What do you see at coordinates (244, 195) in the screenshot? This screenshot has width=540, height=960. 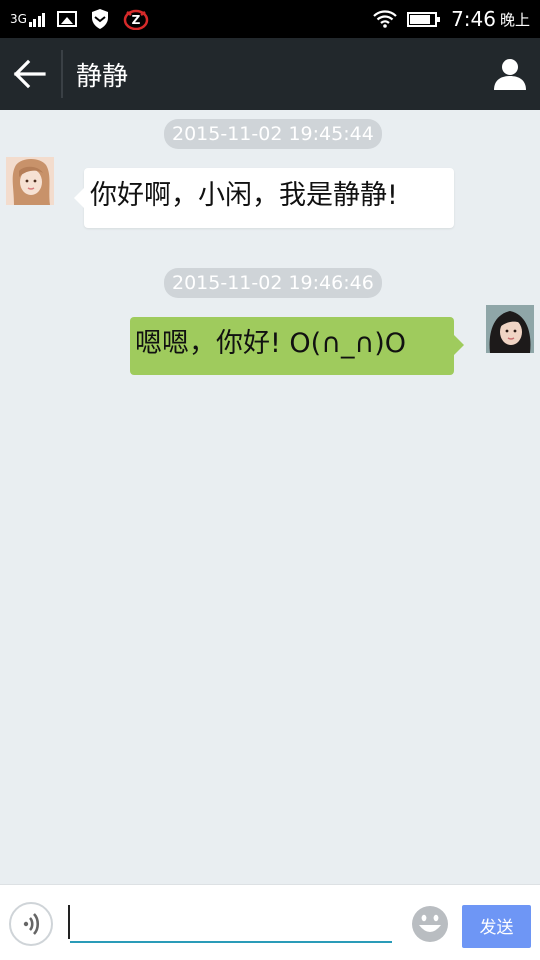 I see `message-text: 你好啊，小闲，我是静静!` at bounding box center [244, 195].